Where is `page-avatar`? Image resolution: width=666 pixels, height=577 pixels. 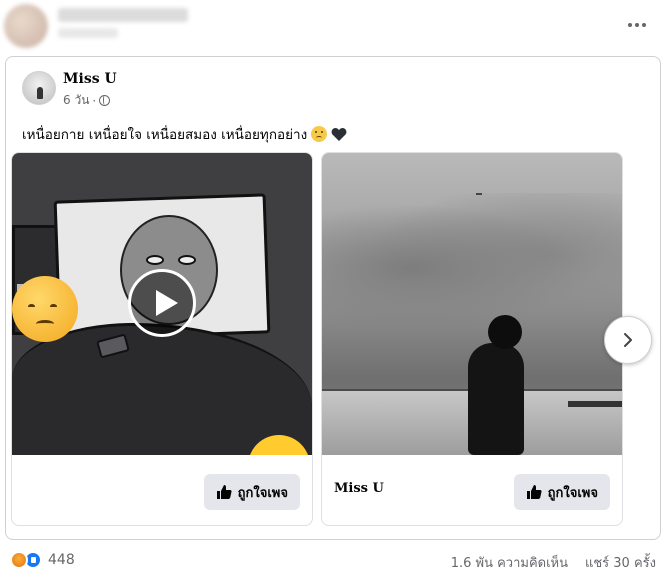
page-avatar is located at coordinates (39, 88).